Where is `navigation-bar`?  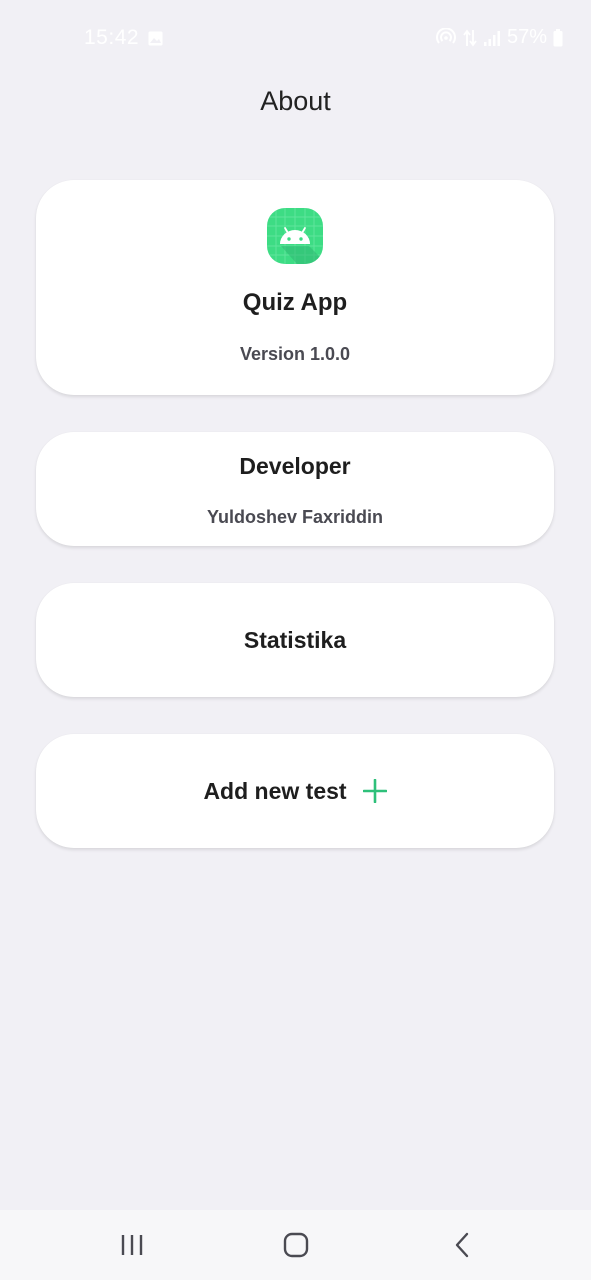
navigation-bar is located at coordinates (295, 1245).